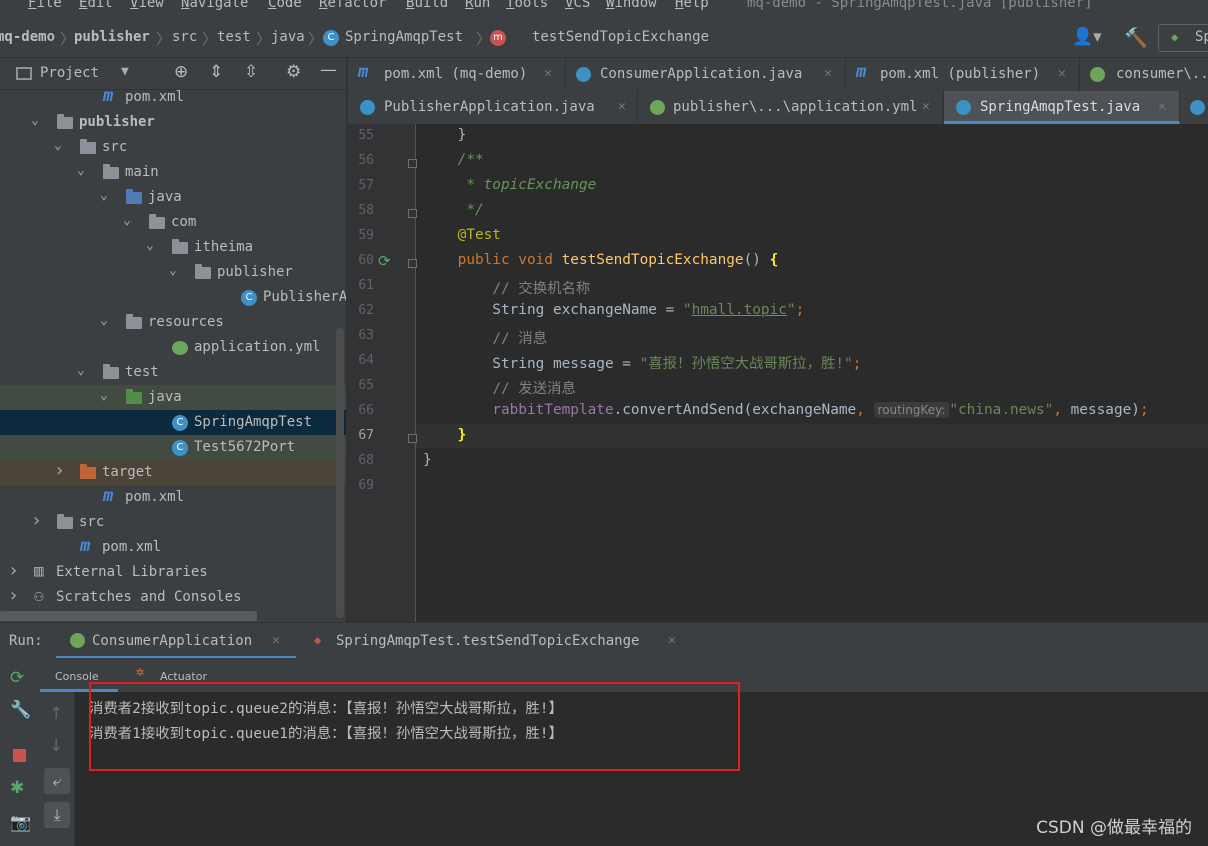 The height and width of the screenshot is (846, 1208). Describe the element at coordinates (577, 5) in the screenshot. I see `menu-vcs: VCS` at that location.